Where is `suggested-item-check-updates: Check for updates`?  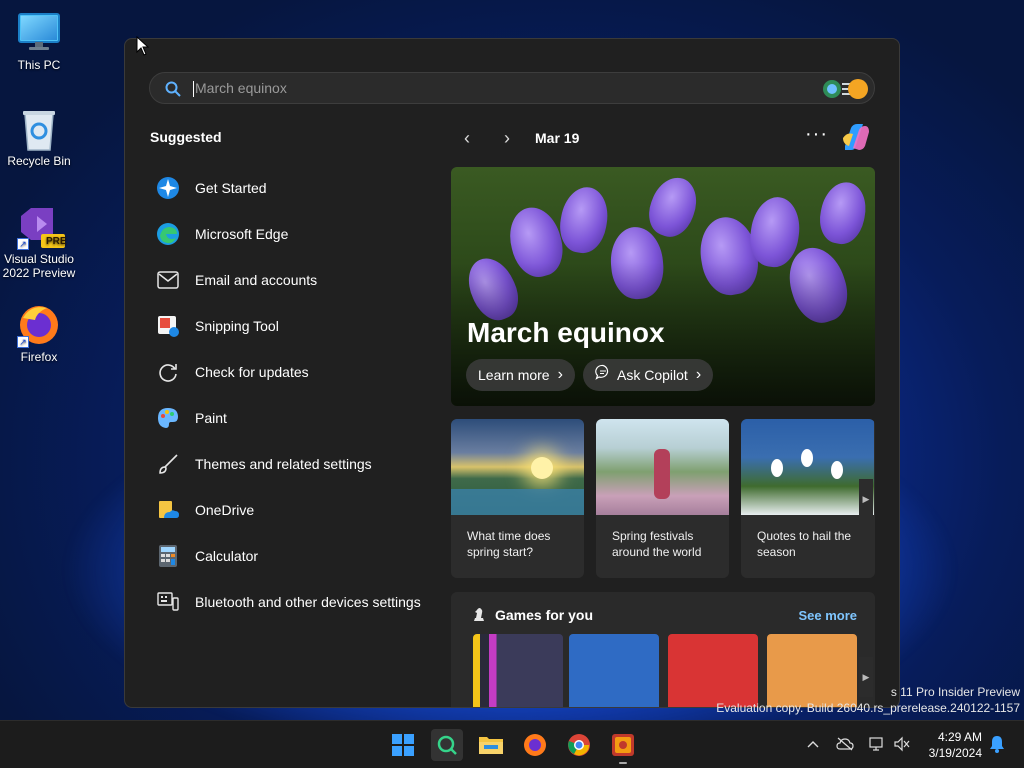 suggested-item-check-updates: Check for updates is located at coordinates (300, 372).